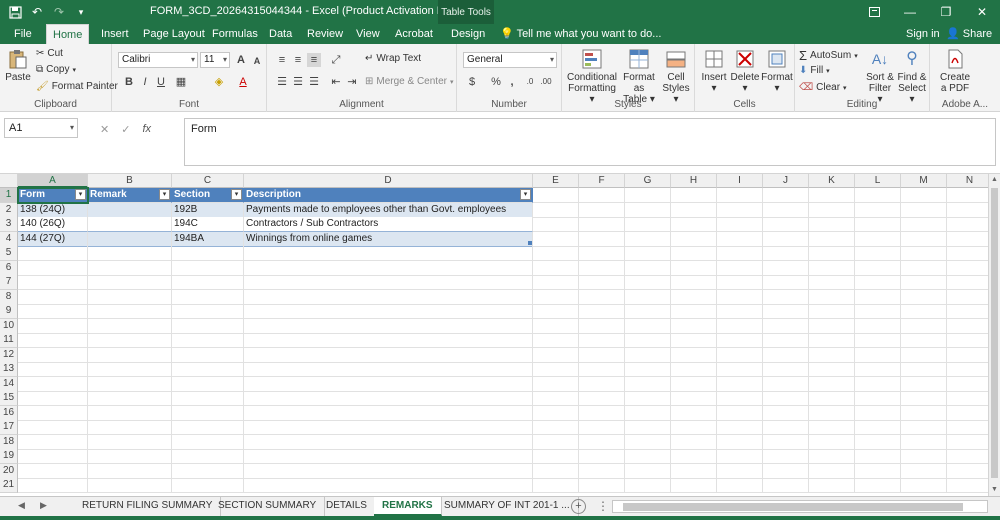 The width and height of the screenshot is (1000, 520). Describe the element at coordinates (219, 82) in the screenshot. I see `fill-color-icon: ◈` at that location.